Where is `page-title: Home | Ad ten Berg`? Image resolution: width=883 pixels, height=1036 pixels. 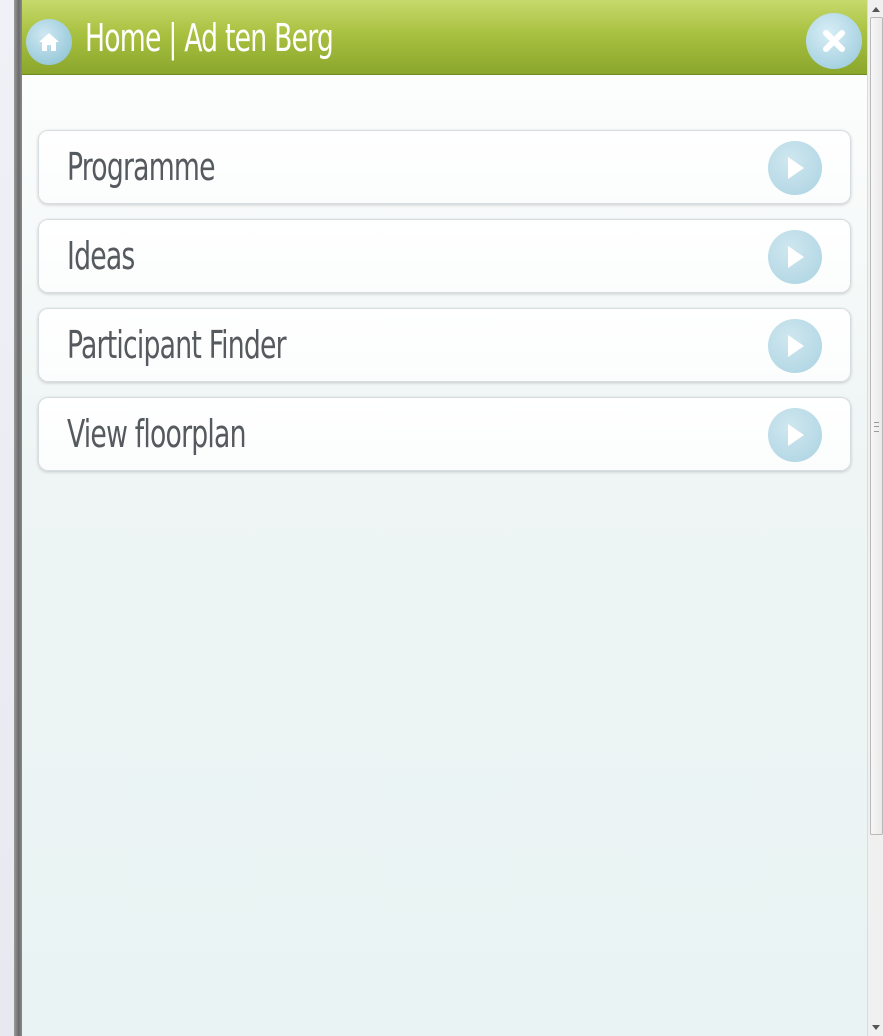
page-title: Home | Ad ten Berg is located at coordinates (209, 38).